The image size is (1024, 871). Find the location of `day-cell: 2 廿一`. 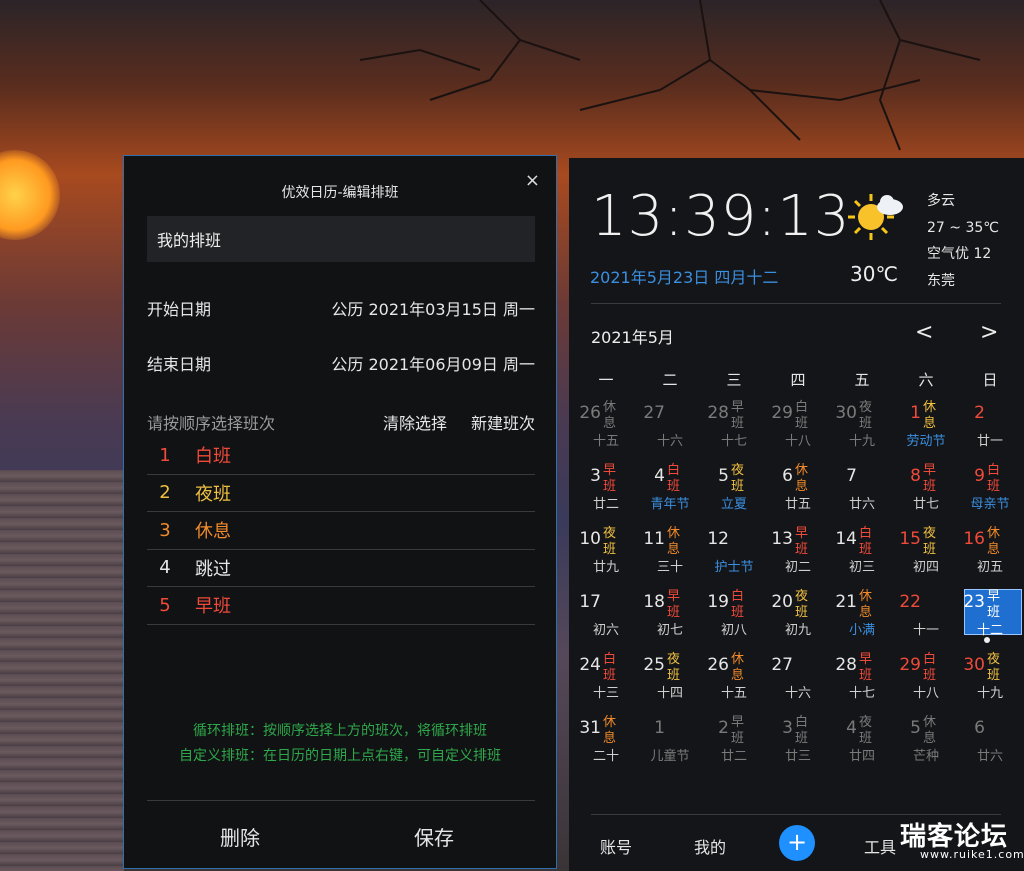

day-cell: 2 廿一 is located at coordinates (990, 429).